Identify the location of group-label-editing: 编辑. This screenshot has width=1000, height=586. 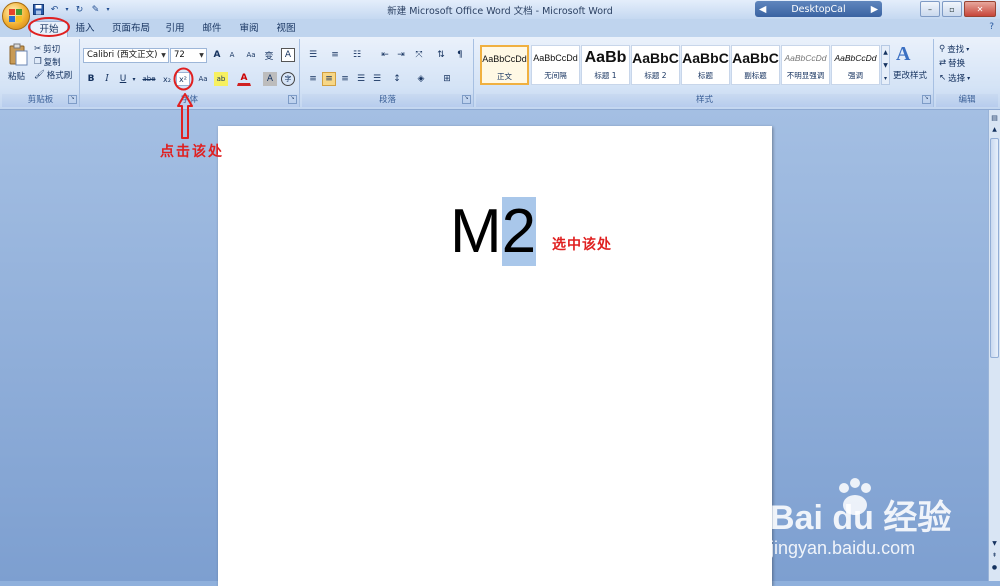
(967, 100).